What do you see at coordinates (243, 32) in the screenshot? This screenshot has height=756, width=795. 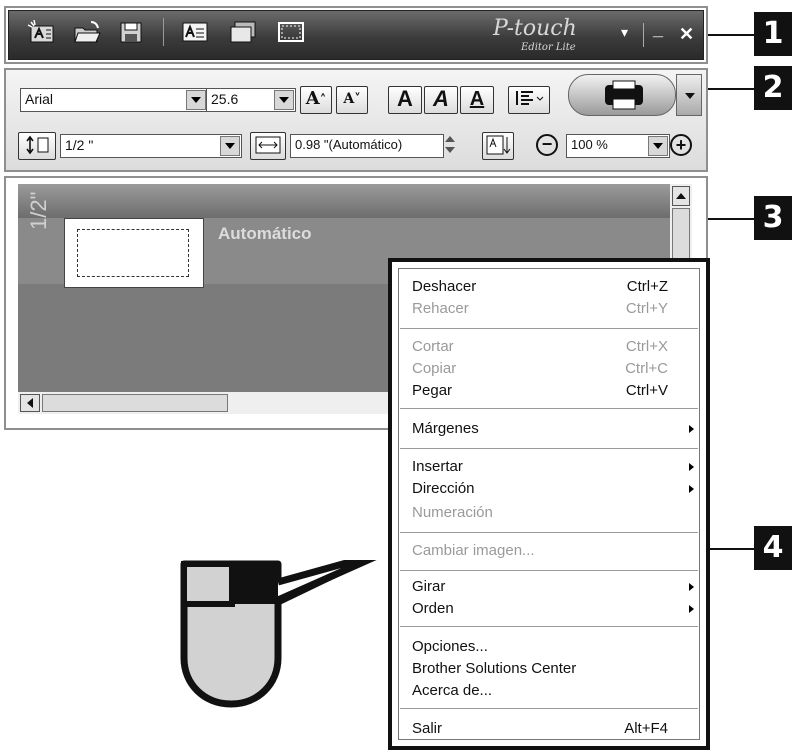 I see `image-icon` at bounding box center [243, 32].